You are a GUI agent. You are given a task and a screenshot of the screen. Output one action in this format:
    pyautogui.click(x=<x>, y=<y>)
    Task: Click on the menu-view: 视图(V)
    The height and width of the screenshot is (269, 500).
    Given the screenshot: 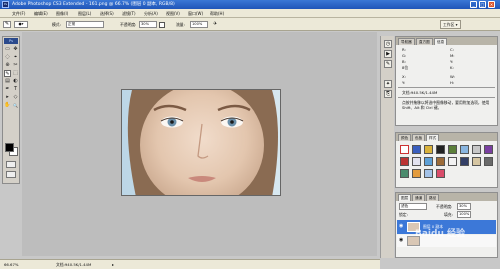 What is the action you would take?
    pyautogui.click(x=173, y=13)
    